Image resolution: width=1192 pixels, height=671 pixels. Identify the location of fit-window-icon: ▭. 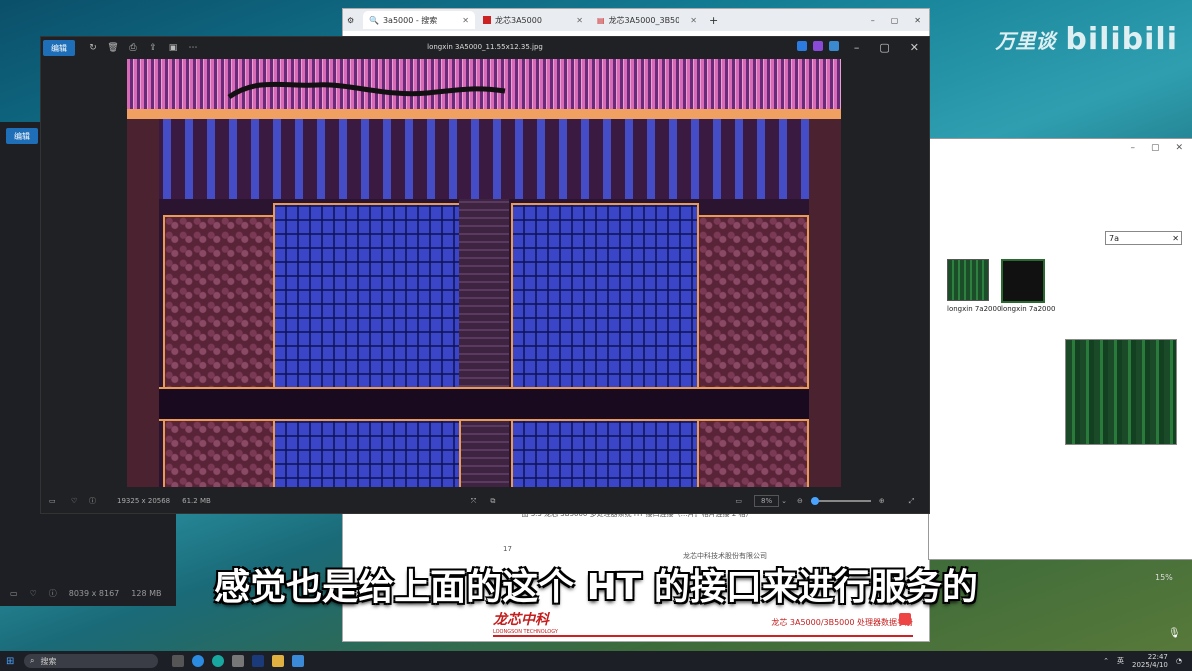
(738, 501).